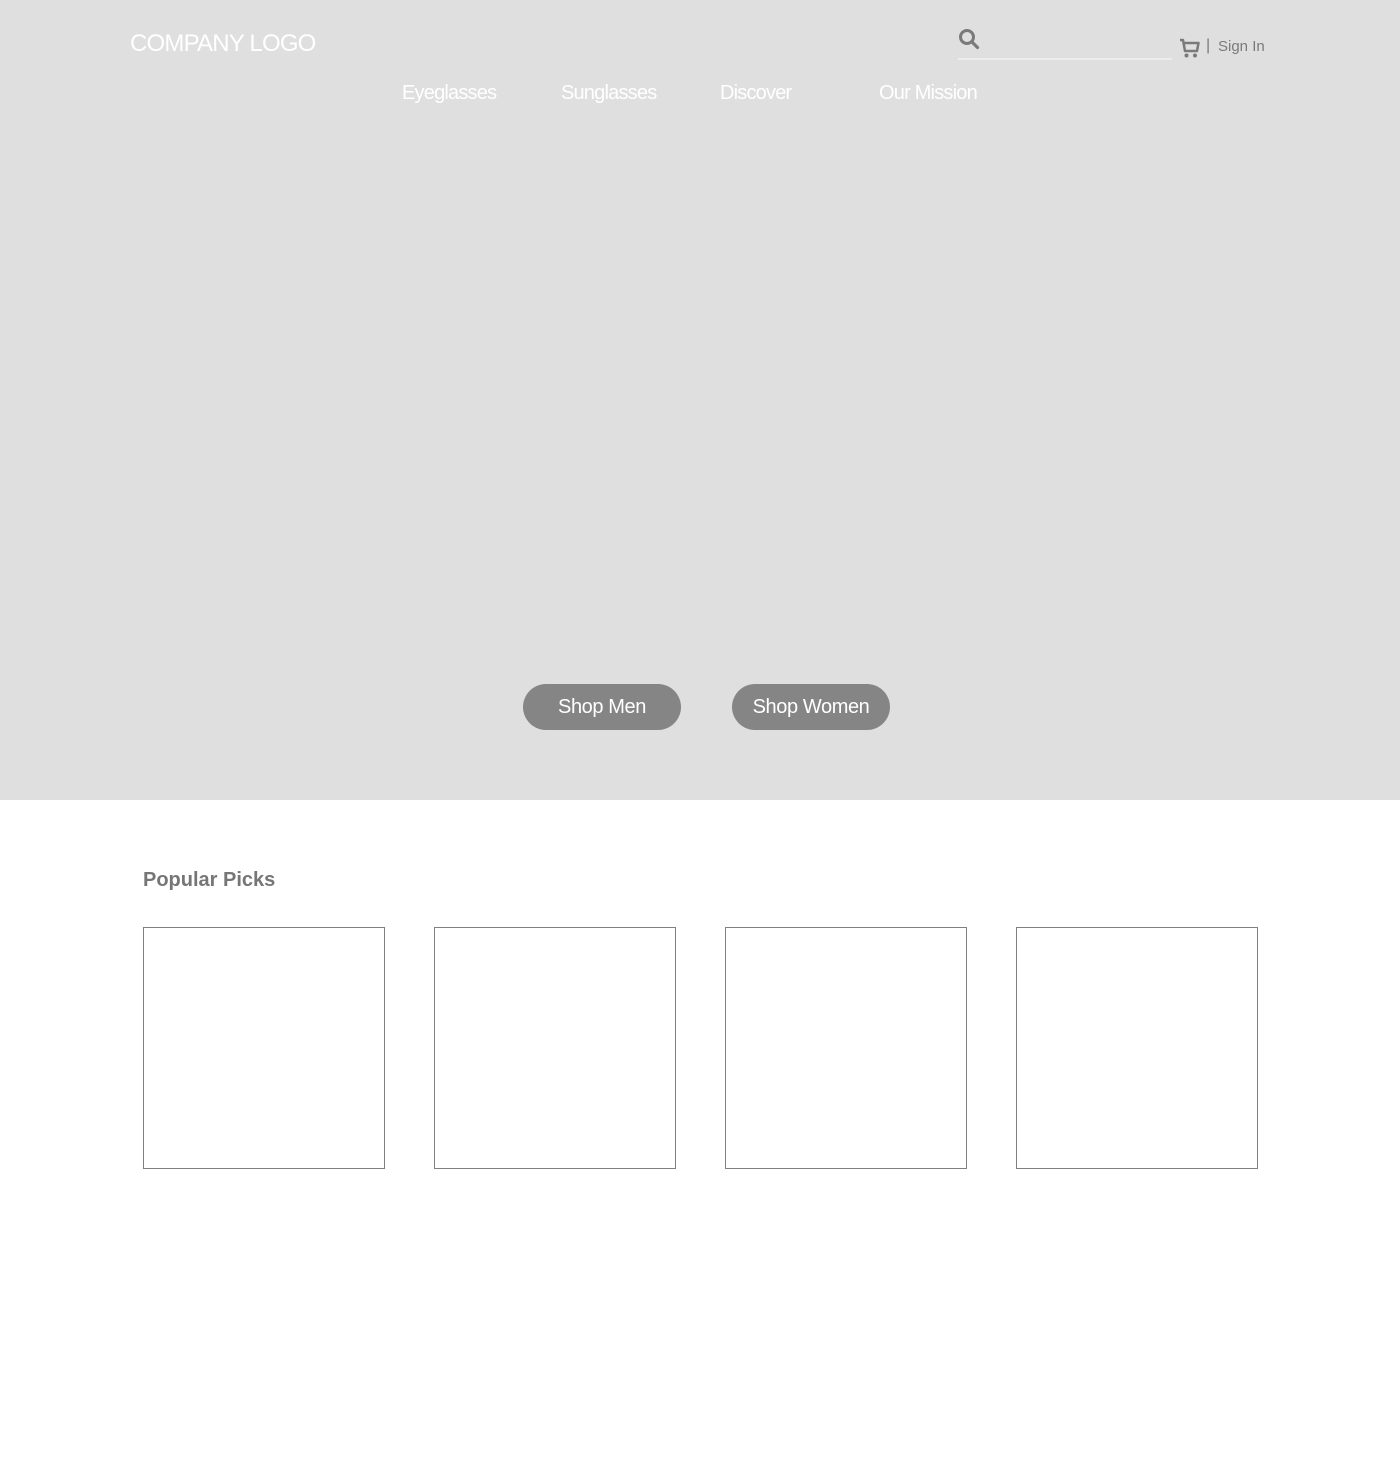 The image size is (1400, 1470). I want to click on nav-item-discover: Discover, so click(756, 93).